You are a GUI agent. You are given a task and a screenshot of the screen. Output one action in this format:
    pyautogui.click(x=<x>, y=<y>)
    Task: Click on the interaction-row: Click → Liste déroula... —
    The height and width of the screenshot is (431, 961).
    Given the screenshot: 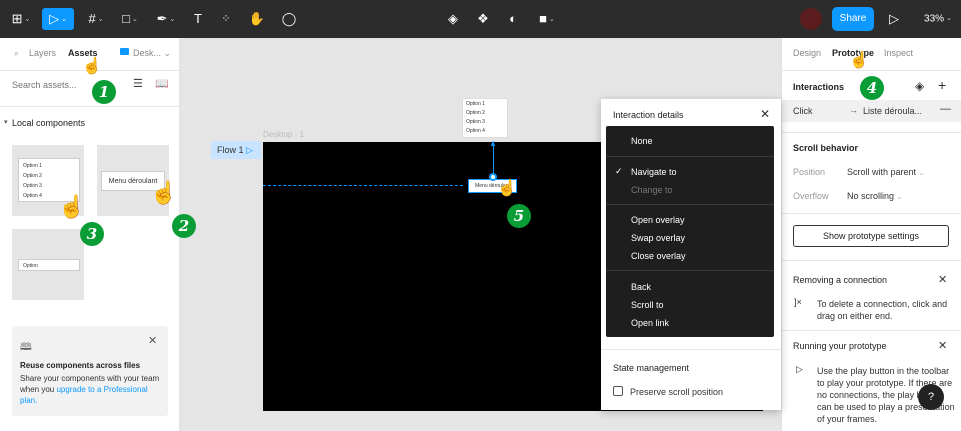 What is the action you would take?
    pyautogui.click(x=871, y=111)
    